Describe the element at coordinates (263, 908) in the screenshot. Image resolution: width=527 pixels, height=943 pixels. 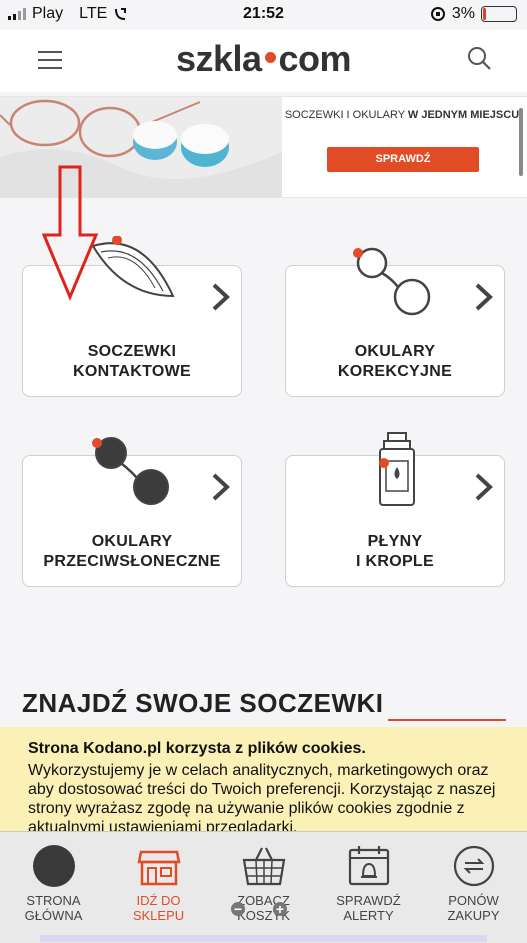
I see `nav-label: ZOBACZ KOSZYK` at that location.